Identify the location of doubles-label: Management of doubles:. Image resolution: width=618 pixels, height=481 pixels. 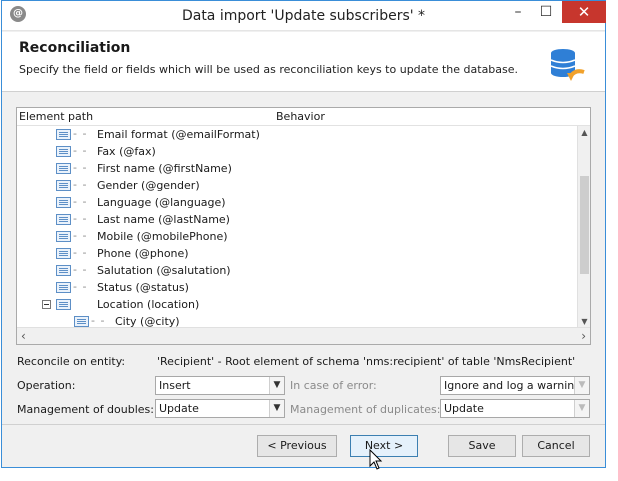
(85, 409).